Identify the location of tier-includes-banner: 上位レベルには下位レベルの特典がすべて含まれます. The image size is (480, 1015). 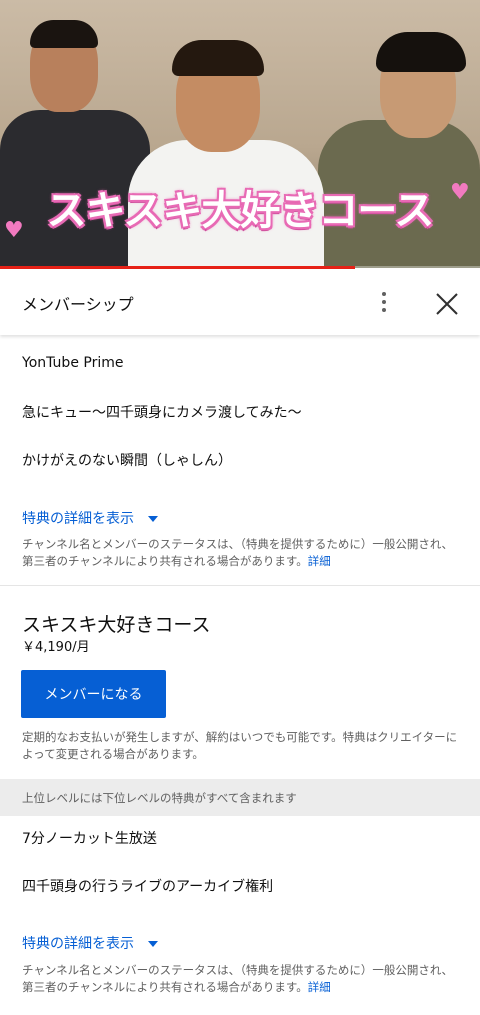
(240, 797).